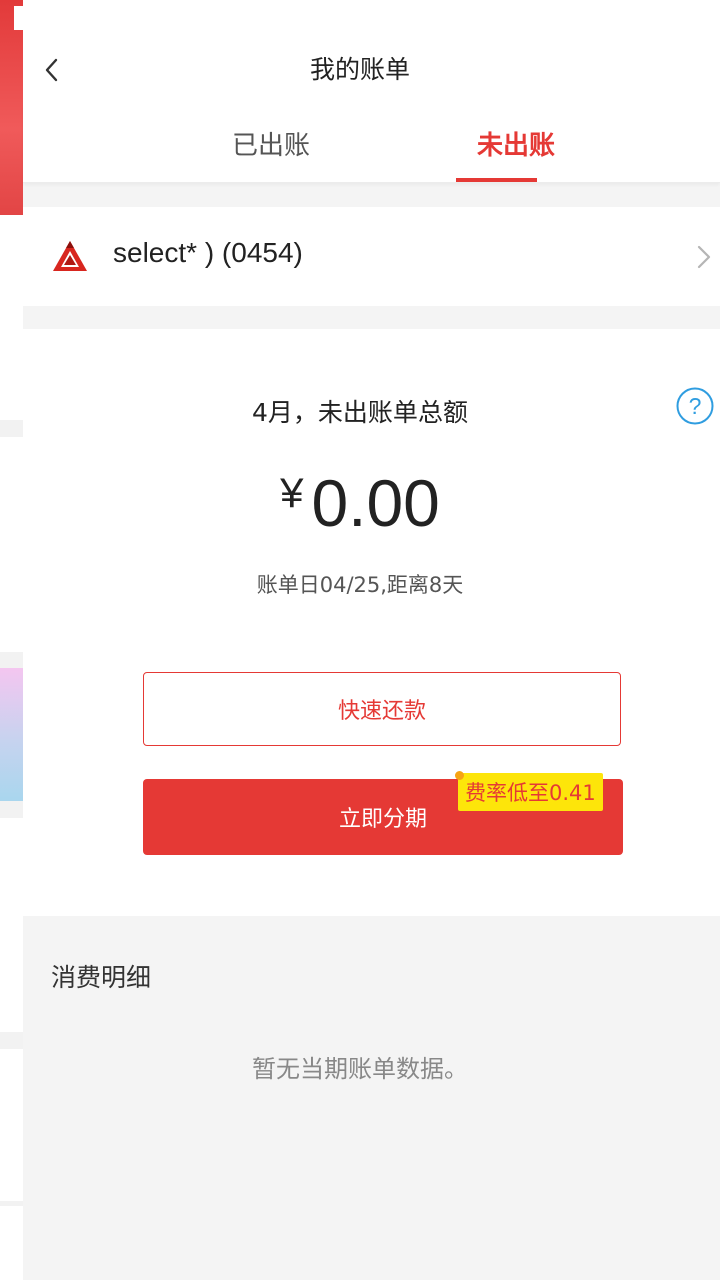 The height and width of the screenshot is (1280, 720). I want to click on rate-badge: 费率低至0.41, so click(529, 791).